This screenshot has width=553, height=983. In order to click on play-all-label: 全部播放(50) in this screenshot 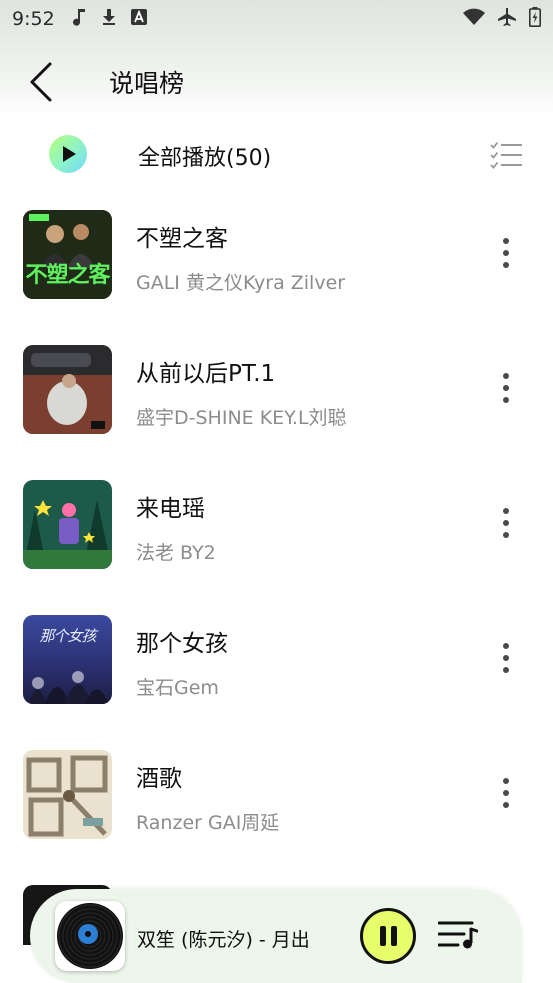, I will do `click(204, 156)`.